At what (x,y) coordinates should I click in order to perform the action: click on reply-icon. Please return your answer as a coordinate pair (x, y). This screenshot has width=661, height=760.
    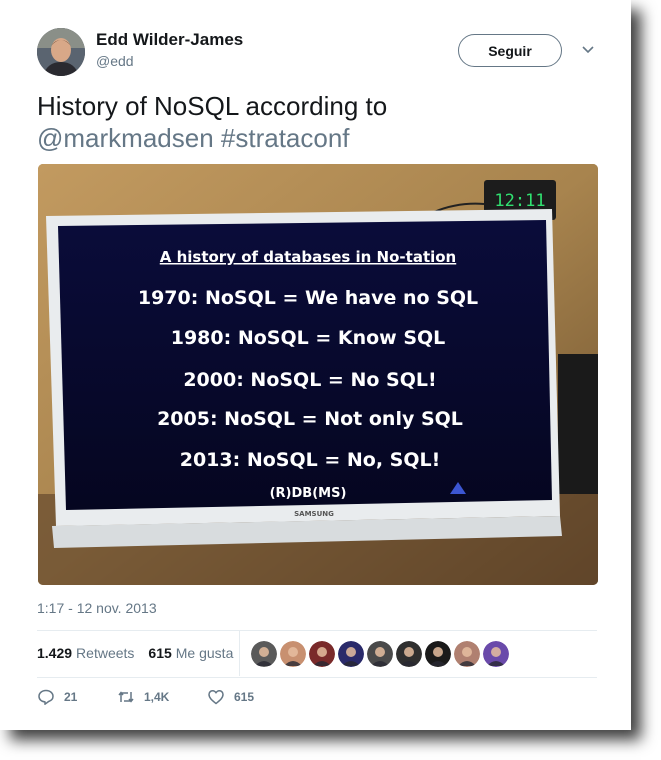
    Looking at the image, I should click on (46, 697).